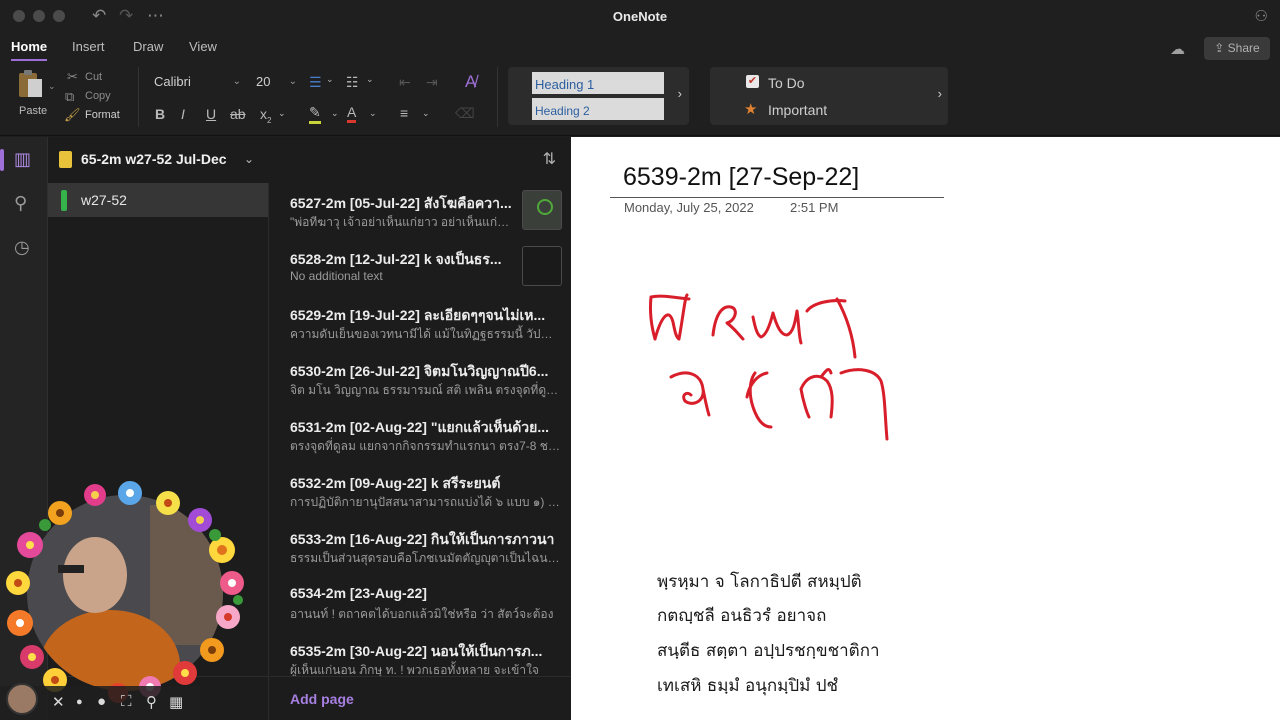 The image size is (1280, 720). Describe the element at coordinates (196, 82) in the screenshot. I see `font-family-select: Calibri ⌄` at that location.